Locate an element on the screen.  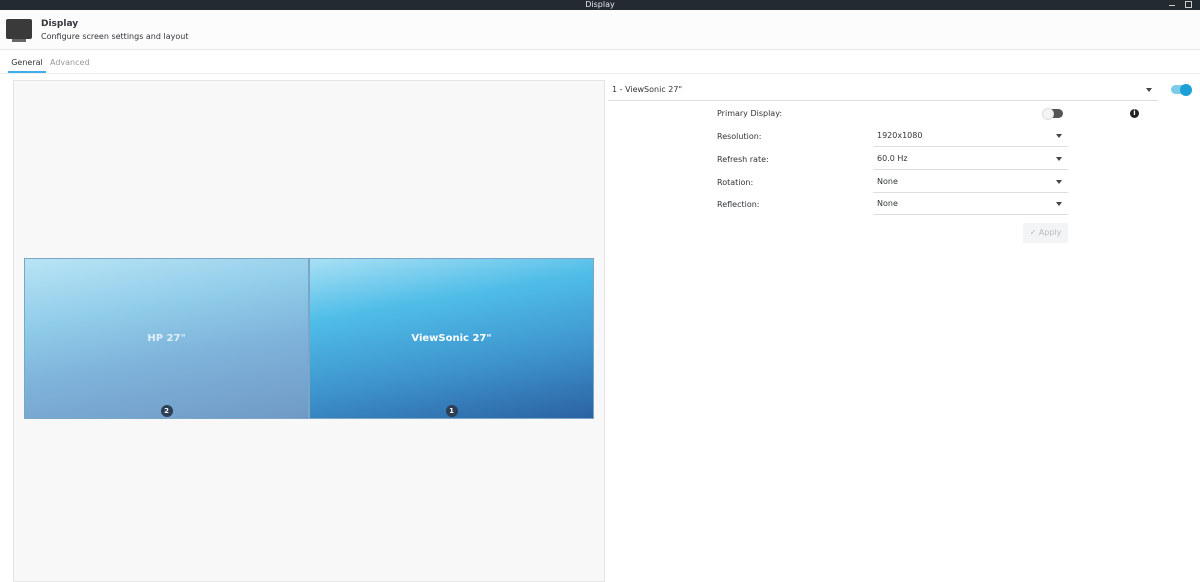
apply-button: ✓ Apply is located at coordinates (1045, 233).